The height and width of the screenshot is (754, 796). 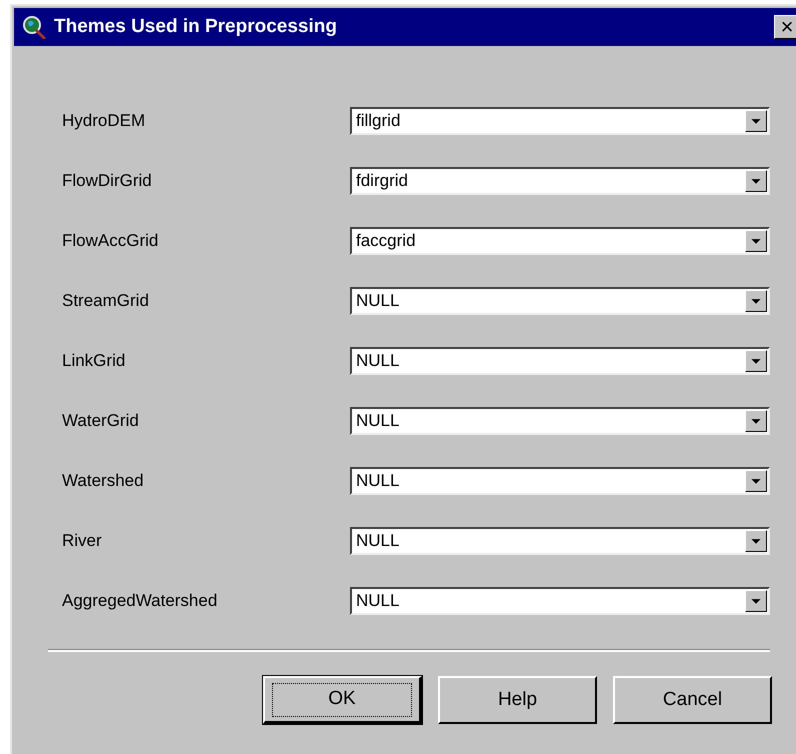 What do you see at coordinates (560, 241) in the screenshot?
I see `dropdown: faccgrid` at bounding box center [560, 241].